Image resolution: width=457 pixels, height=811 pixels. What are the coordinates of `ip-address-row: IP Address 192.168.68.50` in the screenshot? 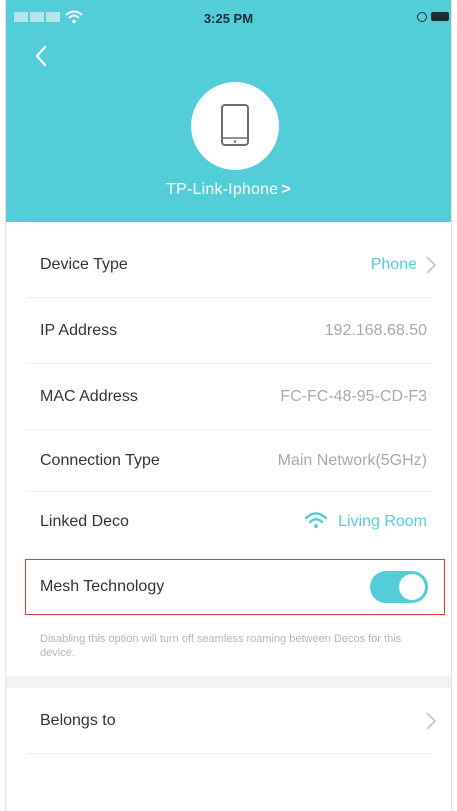 It's located at (228, 331).